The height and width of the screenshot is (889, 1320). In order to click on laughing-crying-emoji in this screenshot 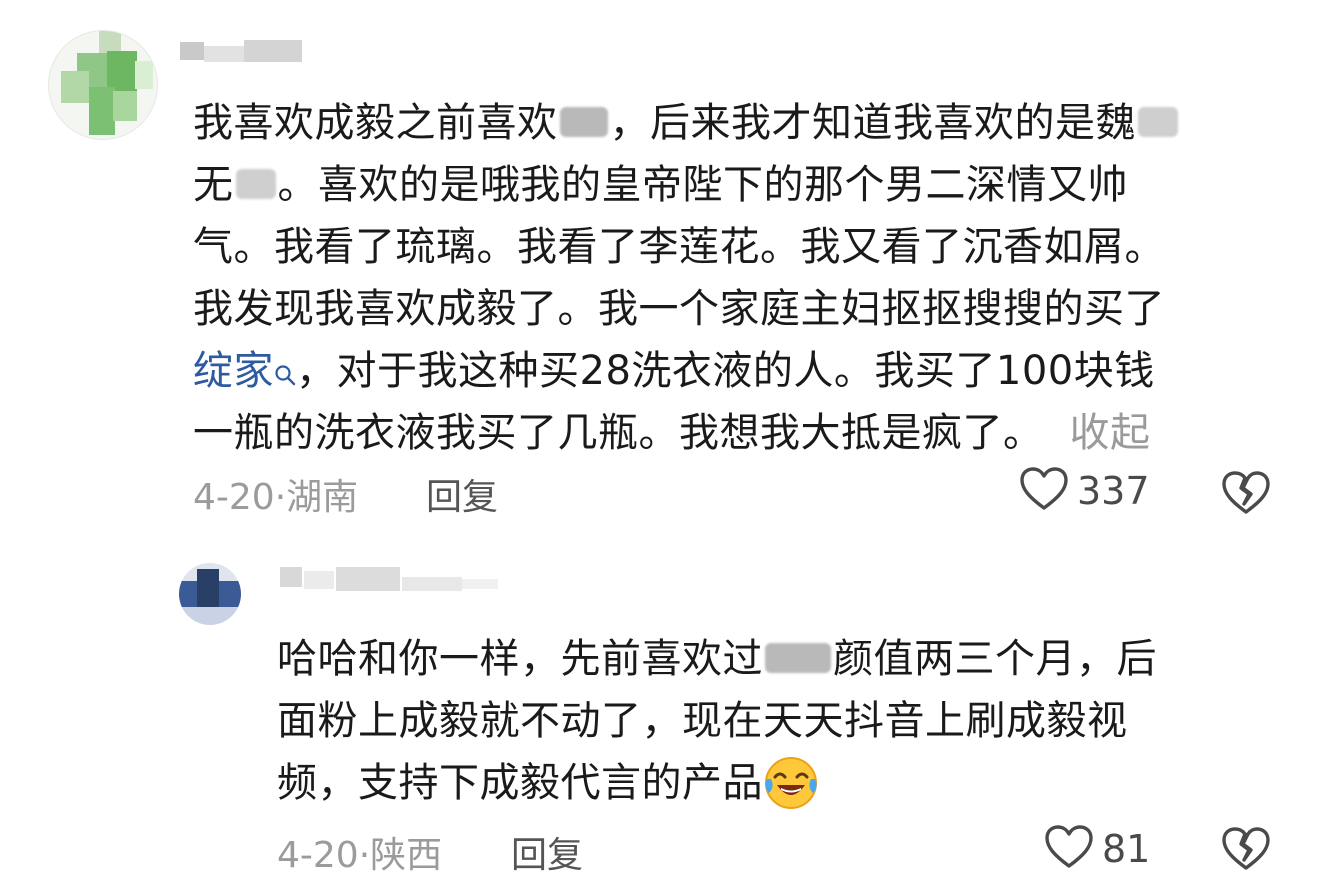, I will do `click(791, 783)`.